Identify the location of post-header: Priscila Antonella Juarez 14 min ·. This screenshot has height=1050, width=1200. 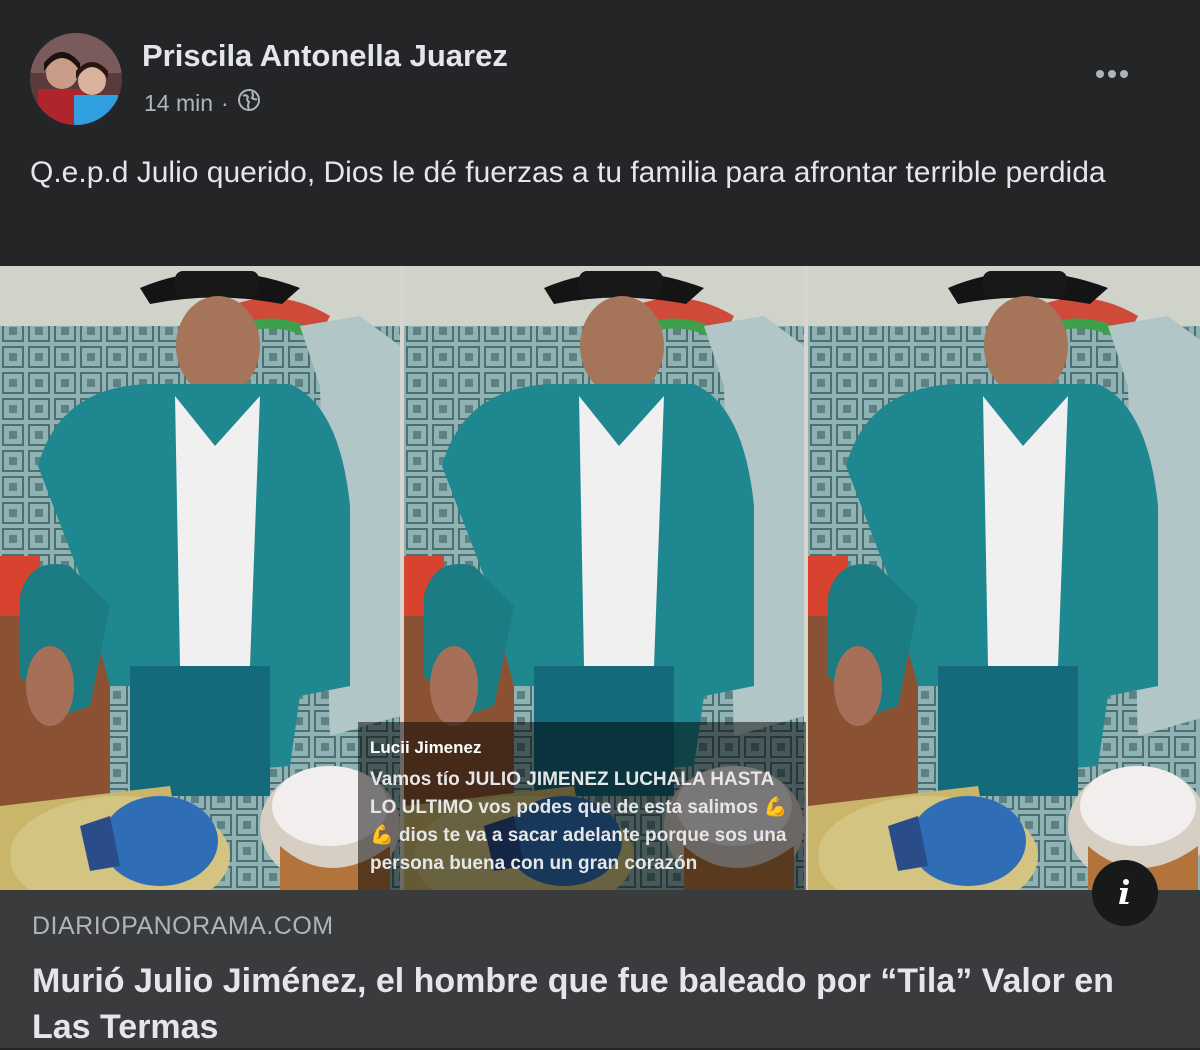
(600, 70).